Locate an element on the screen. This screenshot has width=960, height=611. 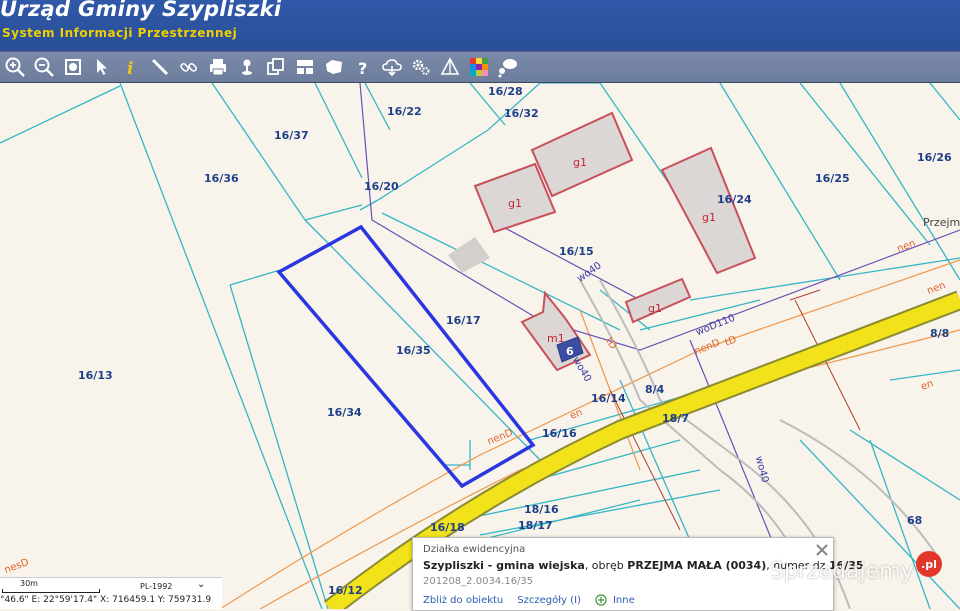
color-palette-icon is located at coordinates (478, 67).